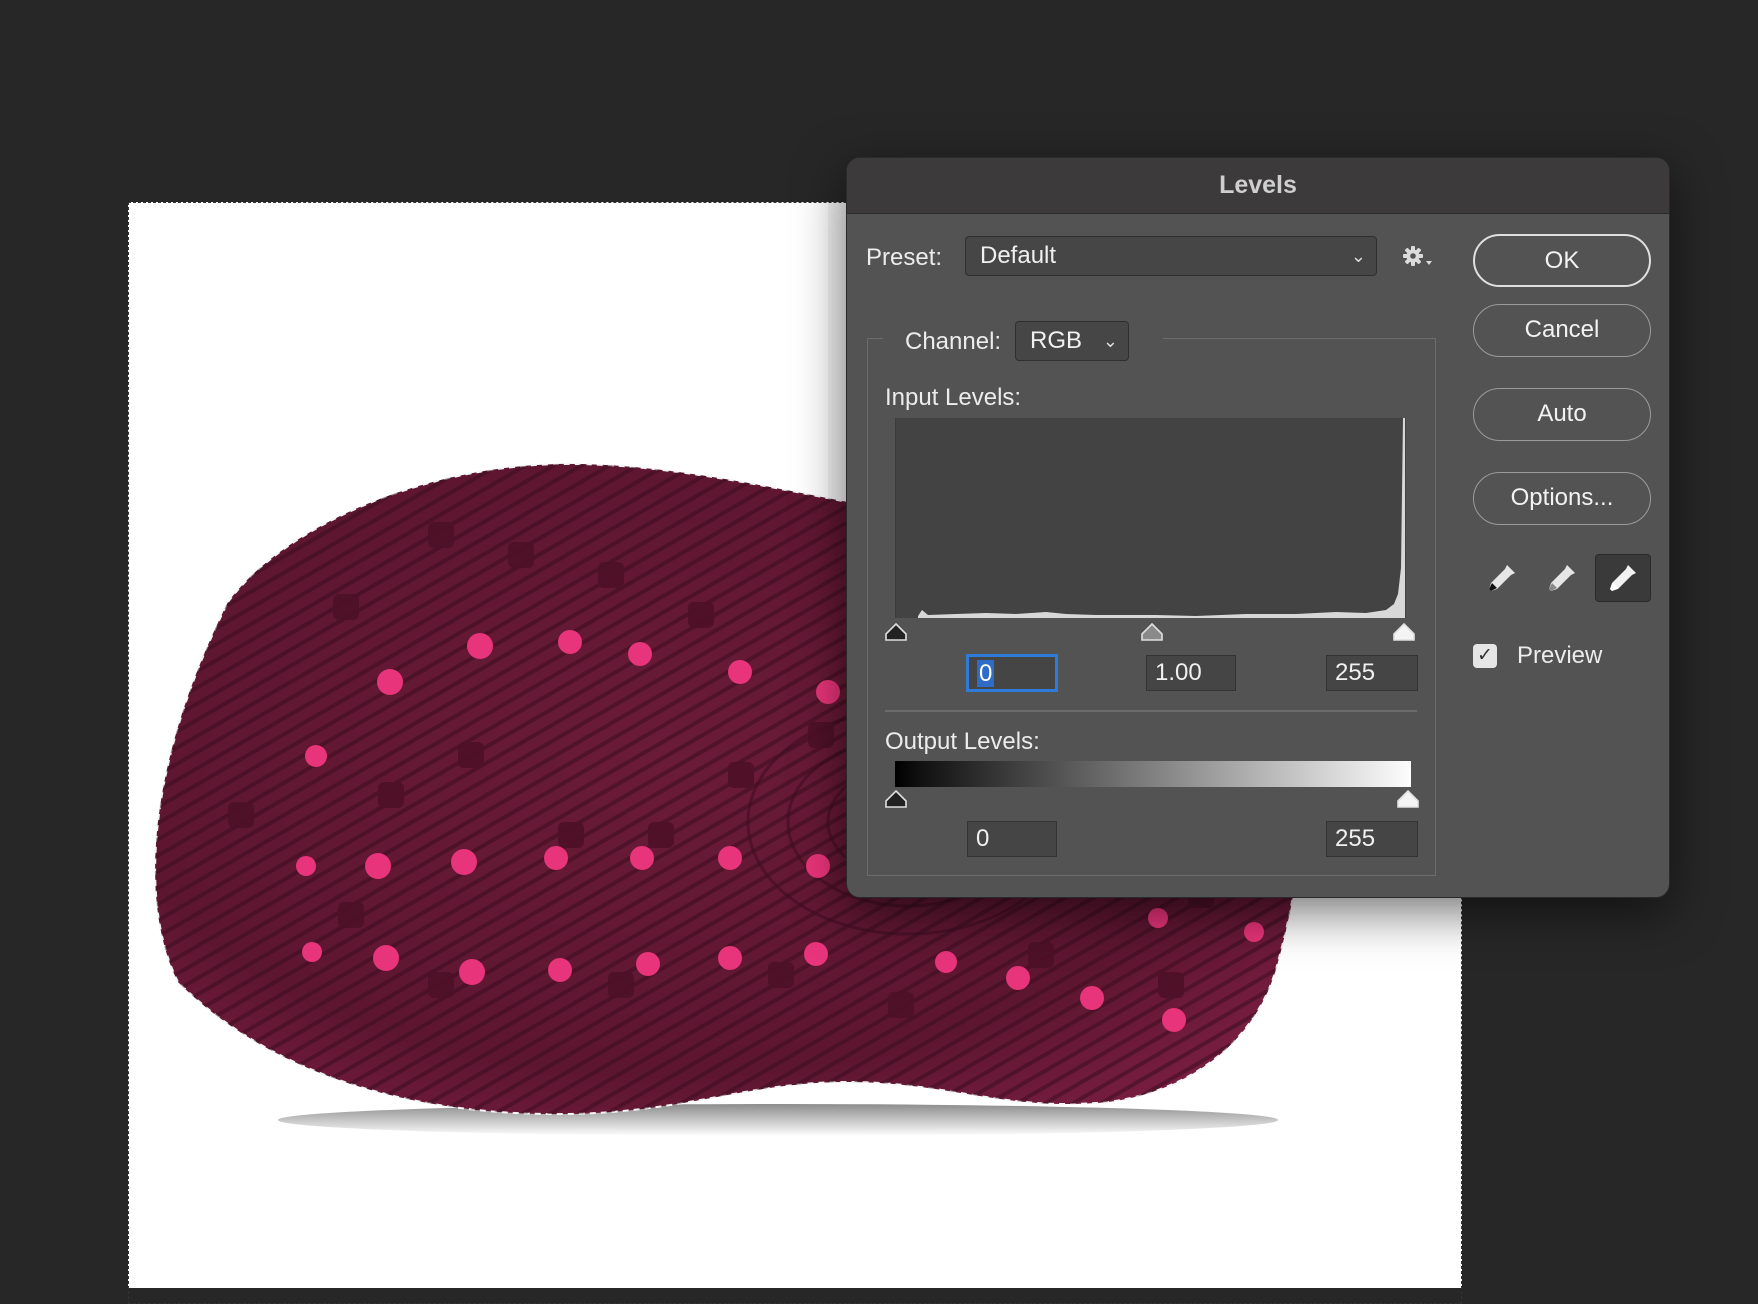 The width and height of the screenshot is (1758, 1304). Describe the element at coordinates (1372, 839) in the screenshot. I see `output-white-field: 255` at that location.